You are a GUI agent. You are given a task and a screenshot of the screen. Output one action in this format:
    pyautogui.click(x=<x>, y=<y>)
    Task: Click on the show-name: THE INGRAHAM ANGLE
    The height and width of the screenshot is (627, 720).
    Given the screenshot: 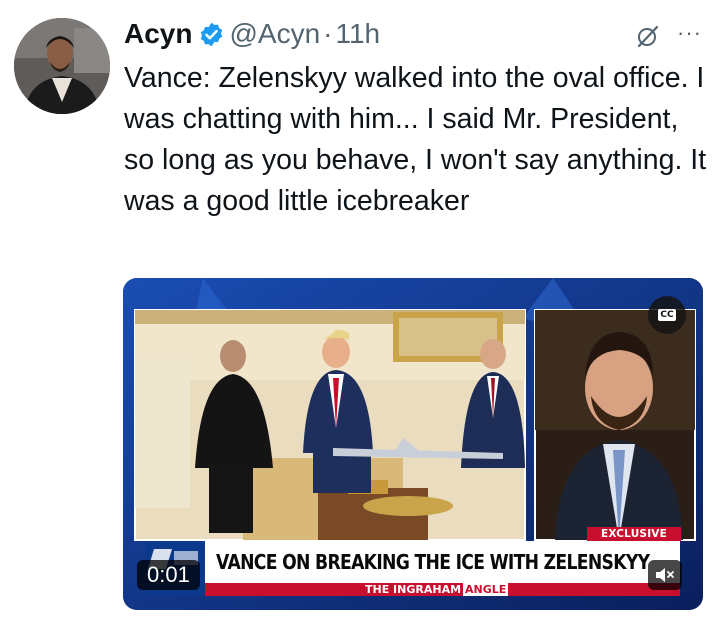 What is the action you would take?
    pyautogui.click(x=437, y=589)
    